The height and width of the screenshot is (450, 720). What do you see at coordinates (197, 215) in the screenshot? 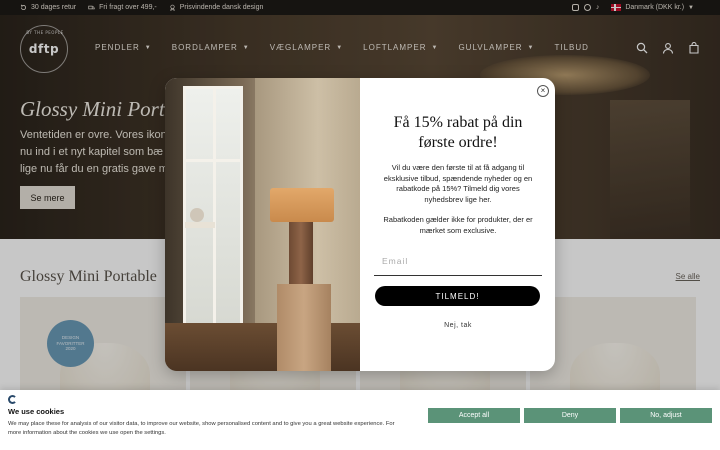
I see `photo-orb` at bounding box center [197, 215].